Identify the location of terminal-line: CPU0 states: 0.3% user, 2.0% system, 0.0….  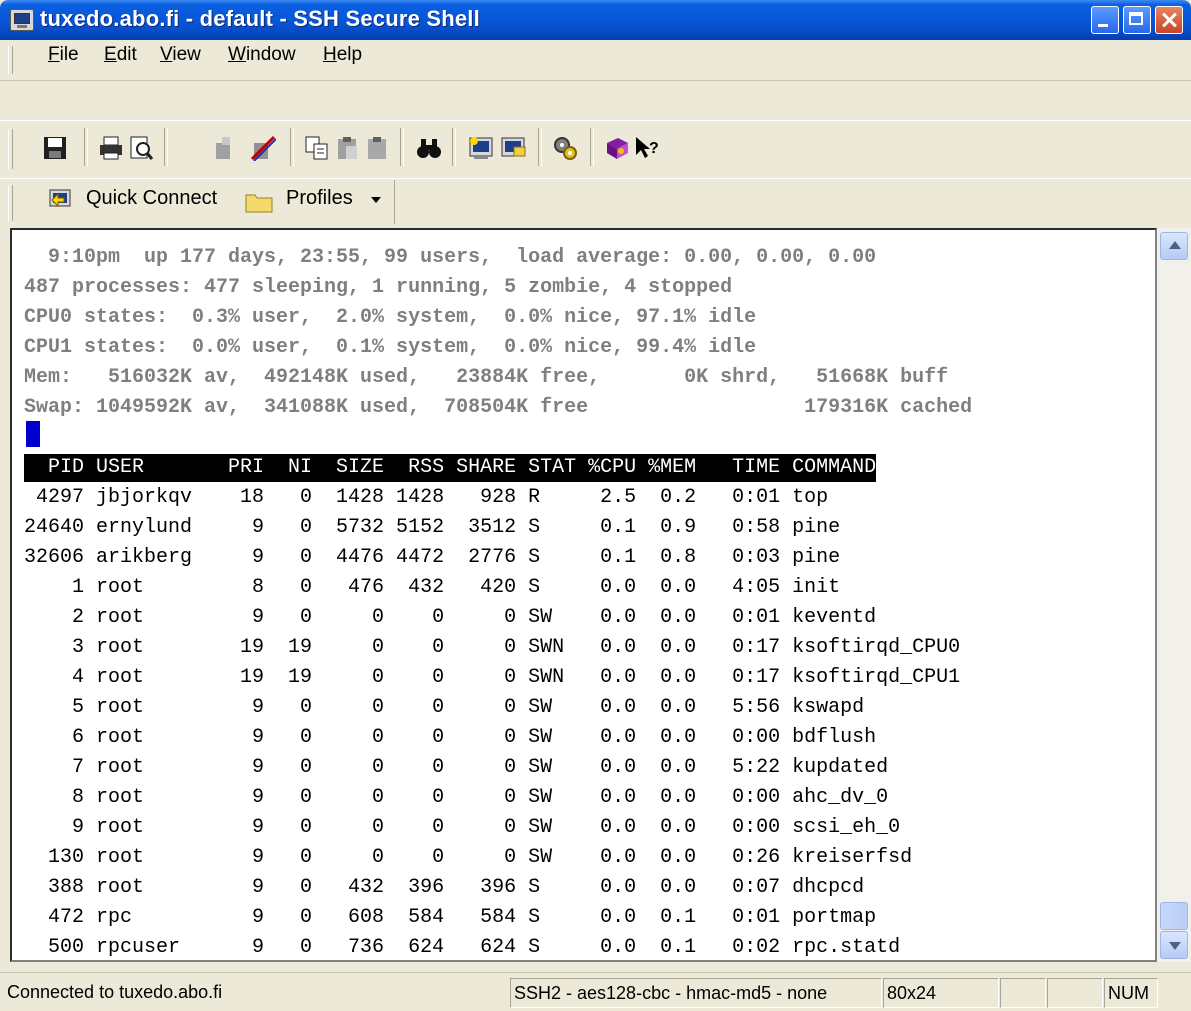
(390, 317).